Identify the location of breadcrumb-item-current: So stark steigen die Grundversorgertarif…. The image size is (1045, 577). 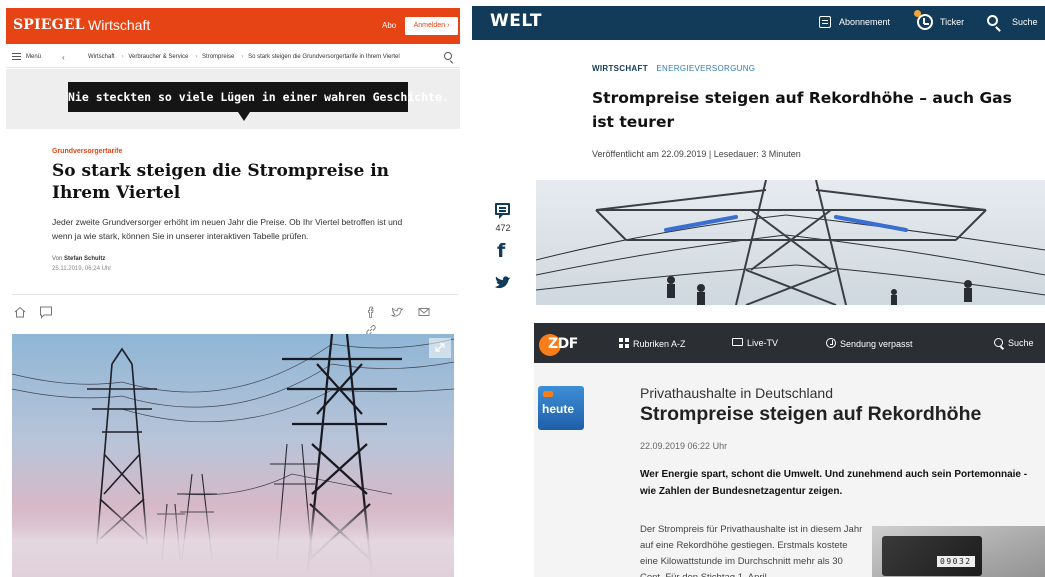
(324, 57).